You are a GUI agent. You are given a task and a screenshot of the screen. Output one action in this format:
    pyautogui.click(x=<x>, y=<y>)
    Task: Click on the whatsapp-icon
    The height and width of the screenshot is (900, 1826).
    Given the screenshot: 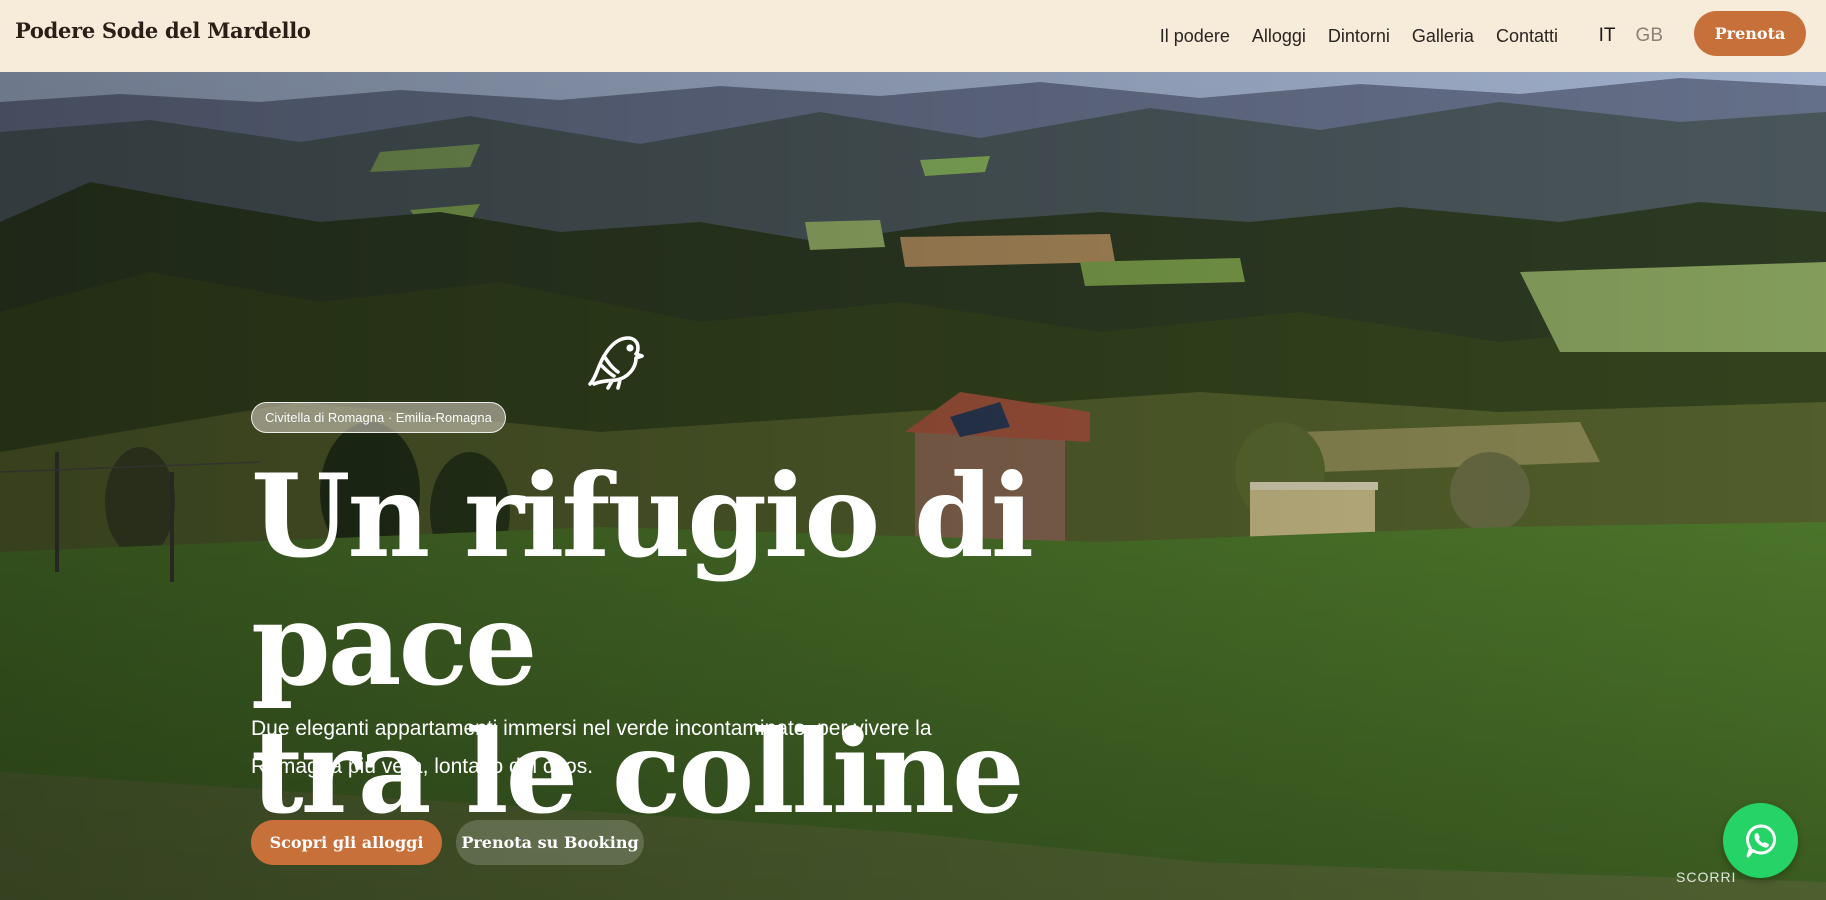 What is the action you would take?
    pyautogui.click(x=1760, y=840)
    